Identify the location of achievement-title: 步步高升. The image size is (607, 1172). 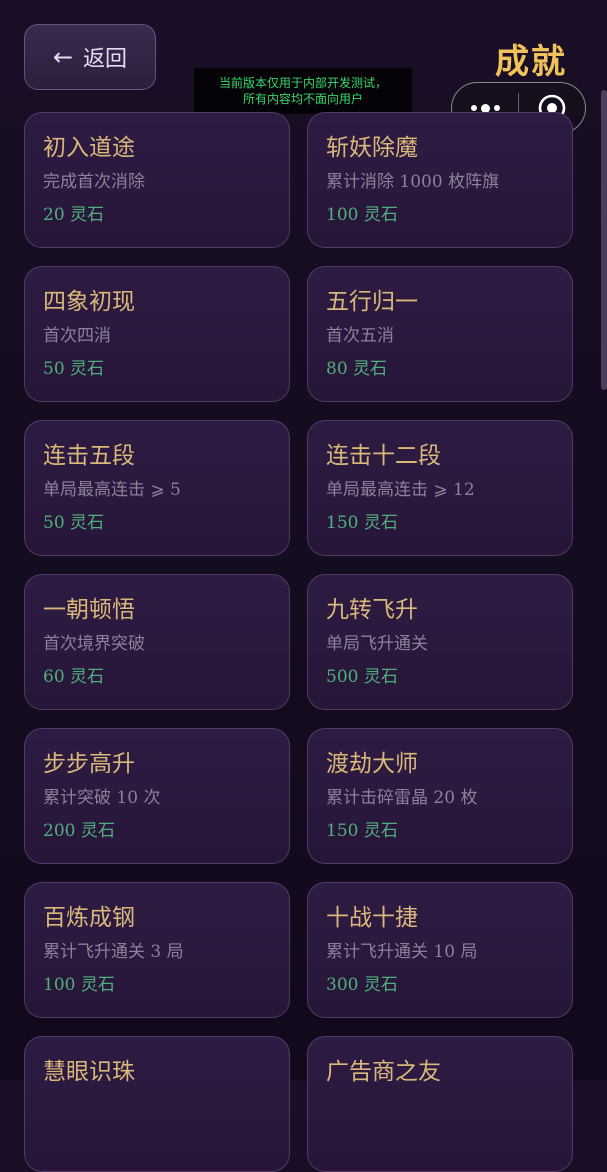
(89, 764).